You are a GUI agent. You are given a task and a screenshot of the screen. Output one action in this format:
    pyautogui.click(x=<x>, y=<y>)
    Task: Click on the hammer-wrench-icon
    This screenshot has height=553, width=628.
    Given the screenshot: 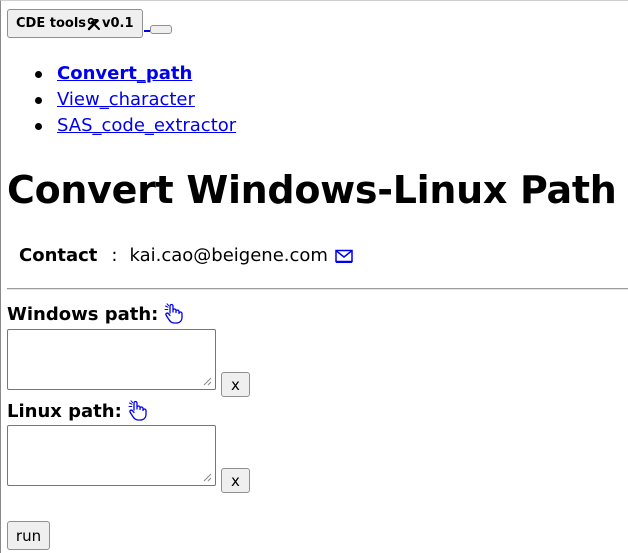 What is the action you would take?
    pyautogui.click(x=94, y=24)
    